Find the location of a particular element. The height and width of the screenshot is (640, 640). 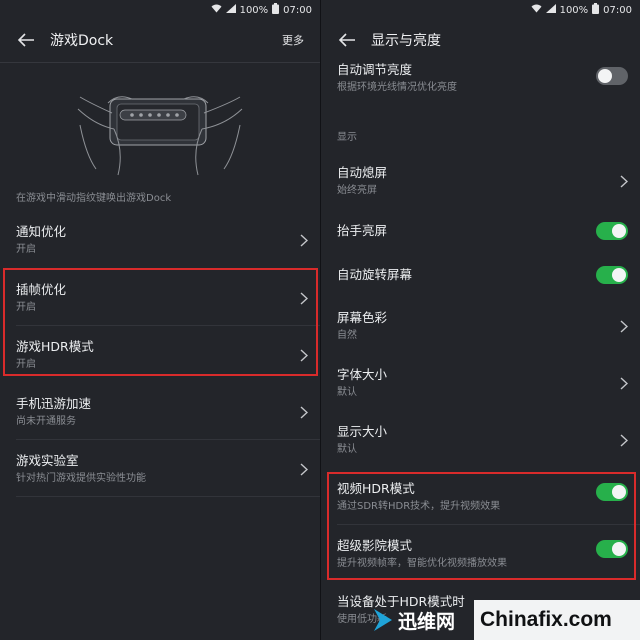

auto-rotate-toggle is located at coordinates (612, 275).